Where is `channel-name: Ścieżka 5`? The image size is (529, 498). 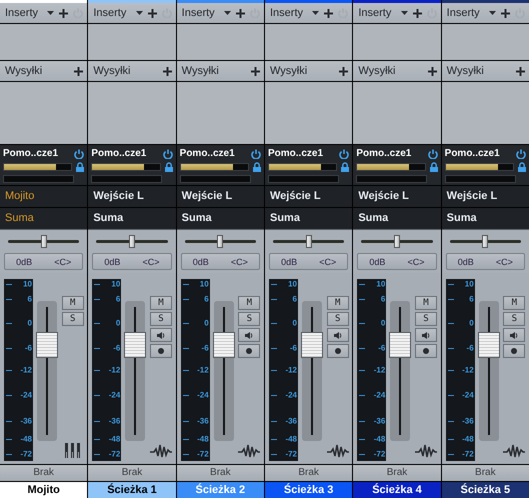 channel-name: Ścieżka 5 is located at coordinates (485, 490).